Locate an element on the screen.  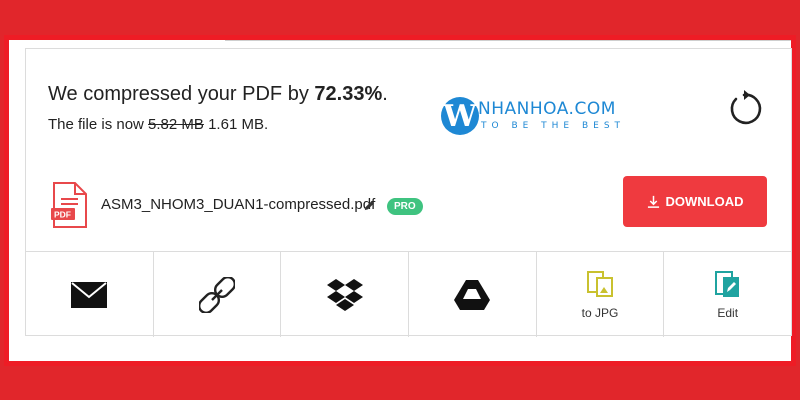
download-button: DOWNLOAD is located at coordinates (695, 201).